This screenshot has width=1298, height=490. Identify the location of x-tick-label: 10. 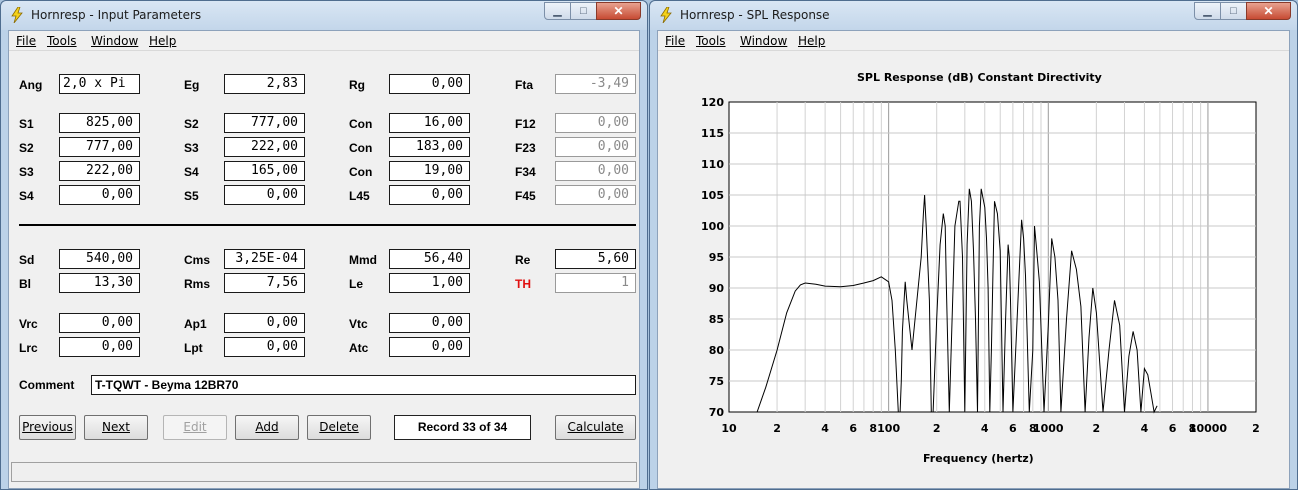
(729, 428).